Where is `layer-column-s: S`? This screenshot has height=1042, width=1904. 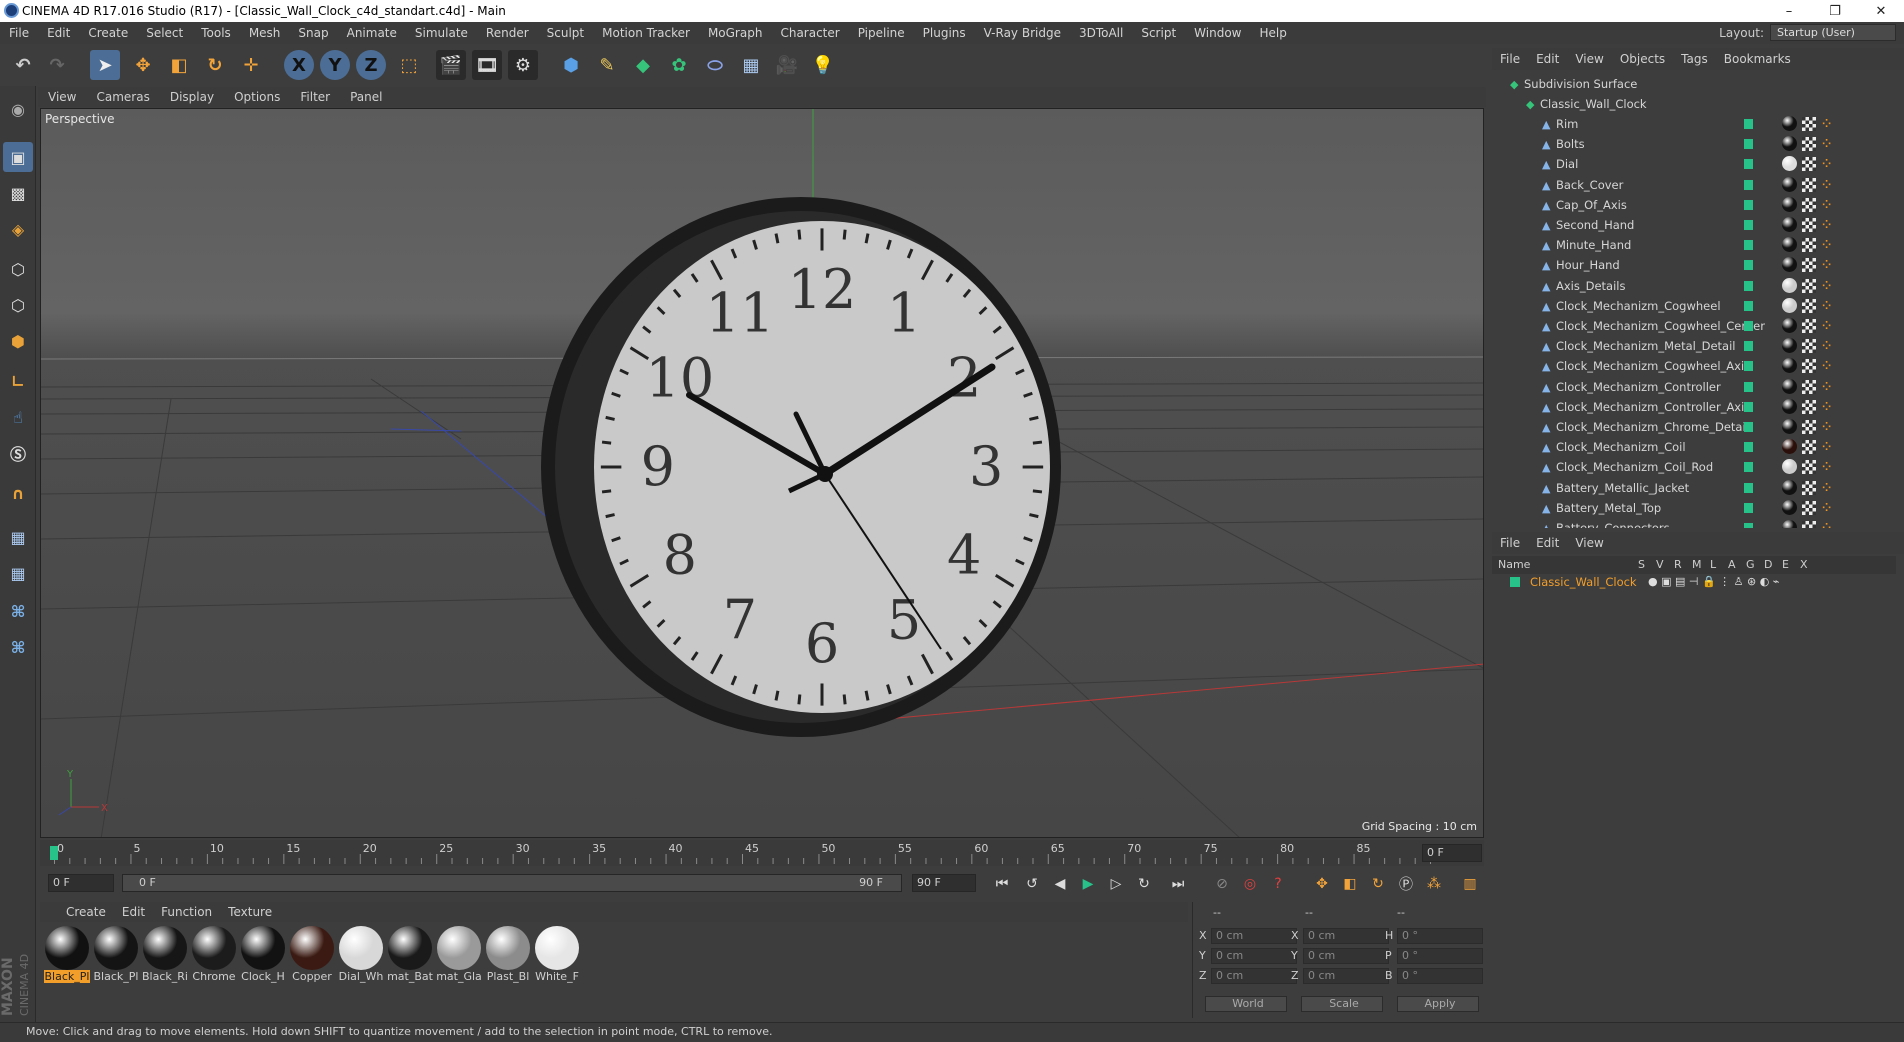
layer-column-s: S is located at coordinates (1641, 564).